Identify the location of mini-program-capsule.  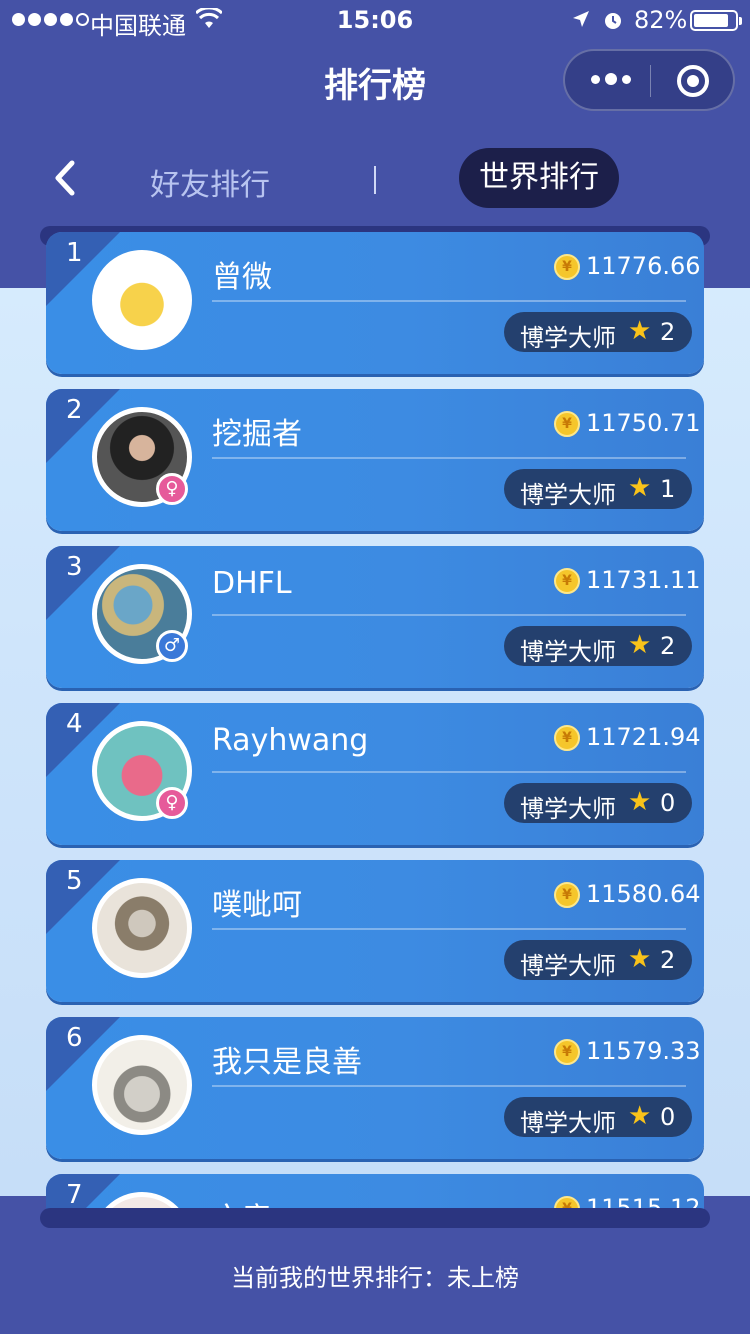
(649, 80).